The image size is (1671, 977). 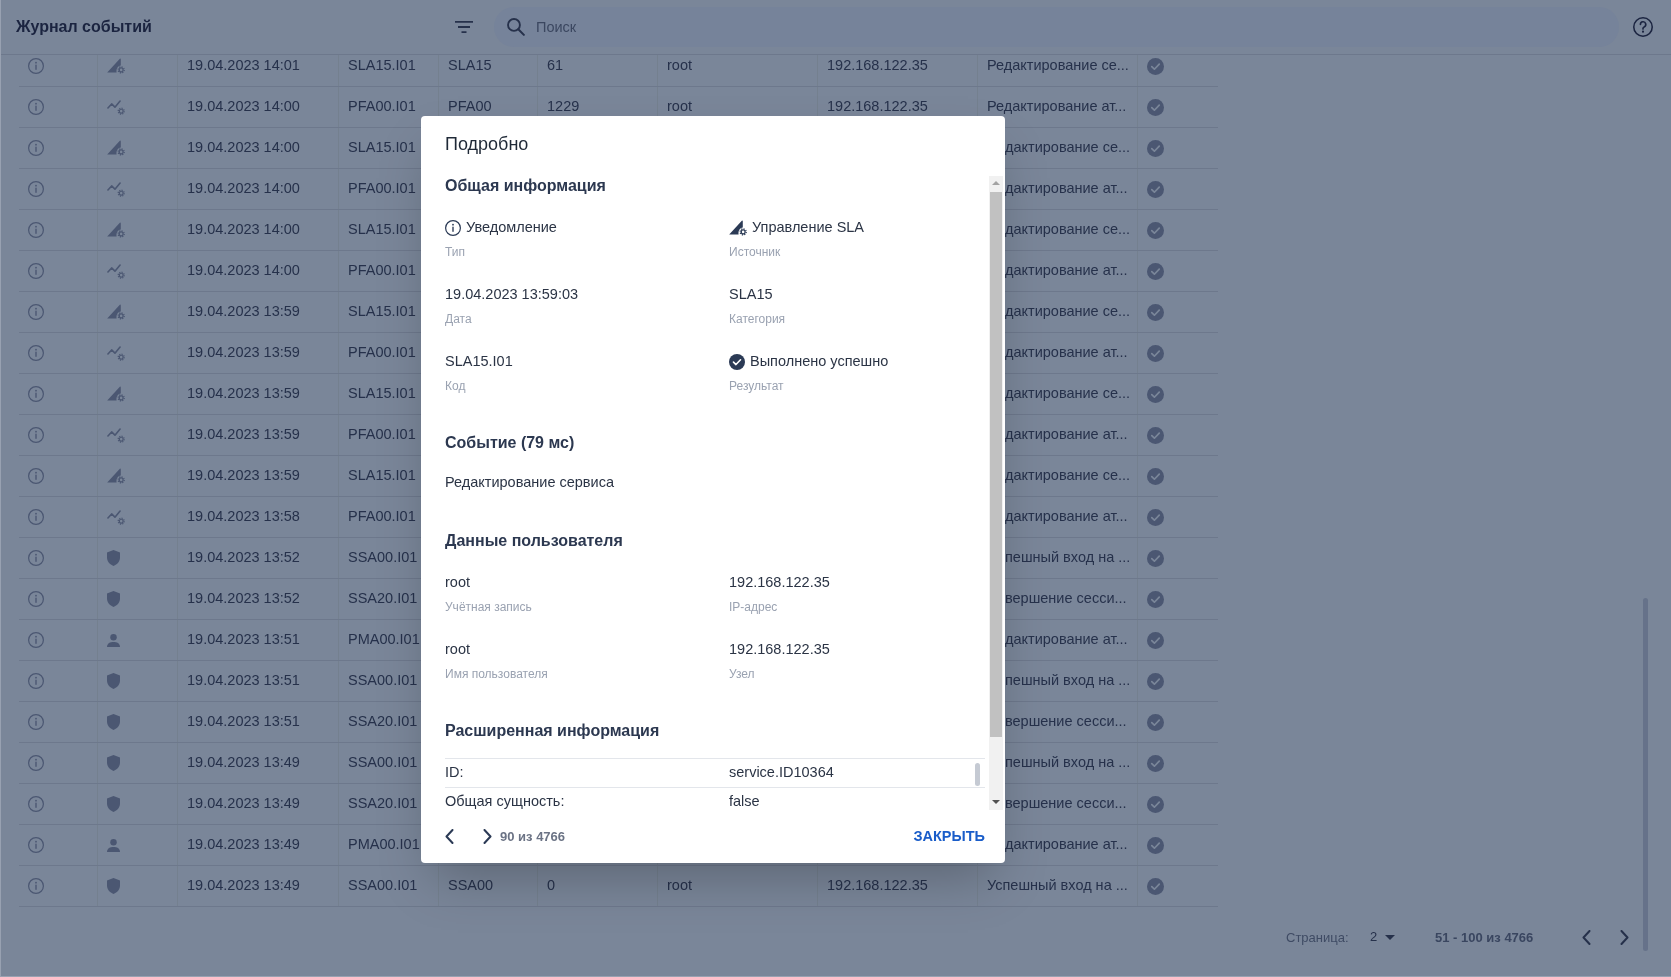 I want to click on field-label: Тип, so click(x=455, y=252).